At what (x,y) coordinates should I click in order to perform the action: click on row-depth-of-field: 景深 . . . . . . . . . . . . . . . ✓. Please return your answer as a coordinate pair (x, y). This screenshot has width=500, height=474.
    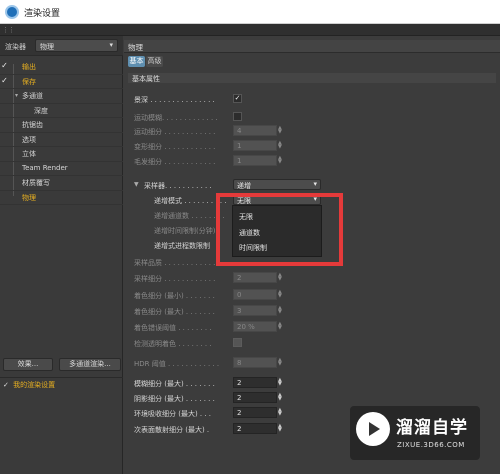
    Looking at the image, I should click on (312, 99).